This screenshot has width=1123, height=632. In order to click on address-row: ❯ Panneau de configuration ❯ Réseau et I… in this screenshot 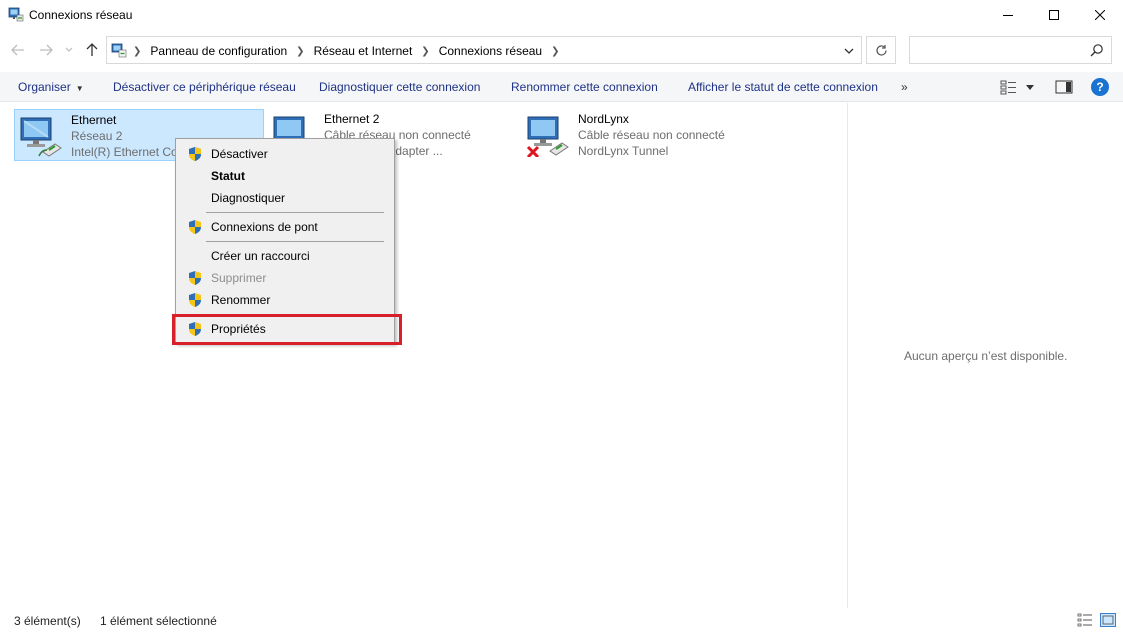, I will do `click(561, 50)`.